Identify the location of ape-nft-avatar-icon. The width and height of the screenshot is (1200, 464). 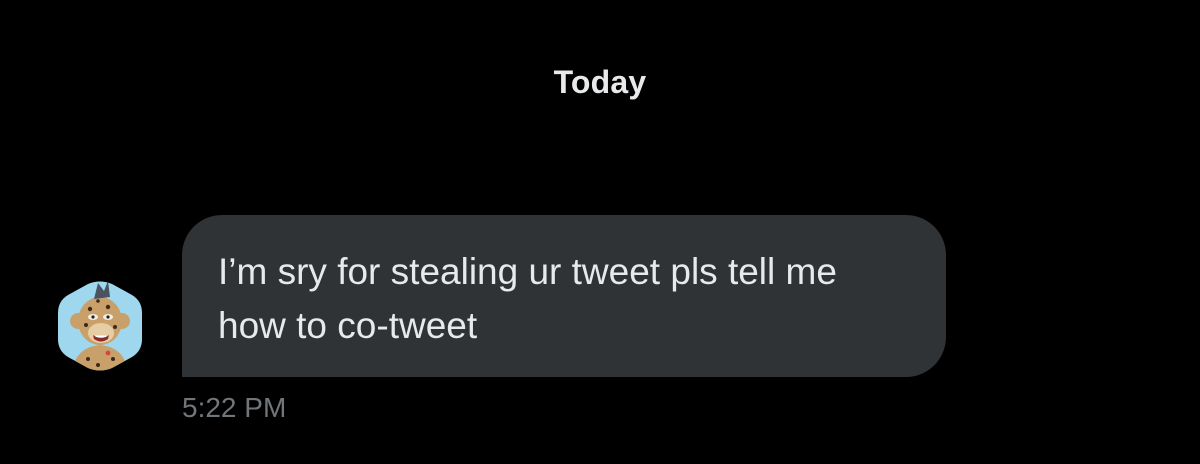
(100, 326).